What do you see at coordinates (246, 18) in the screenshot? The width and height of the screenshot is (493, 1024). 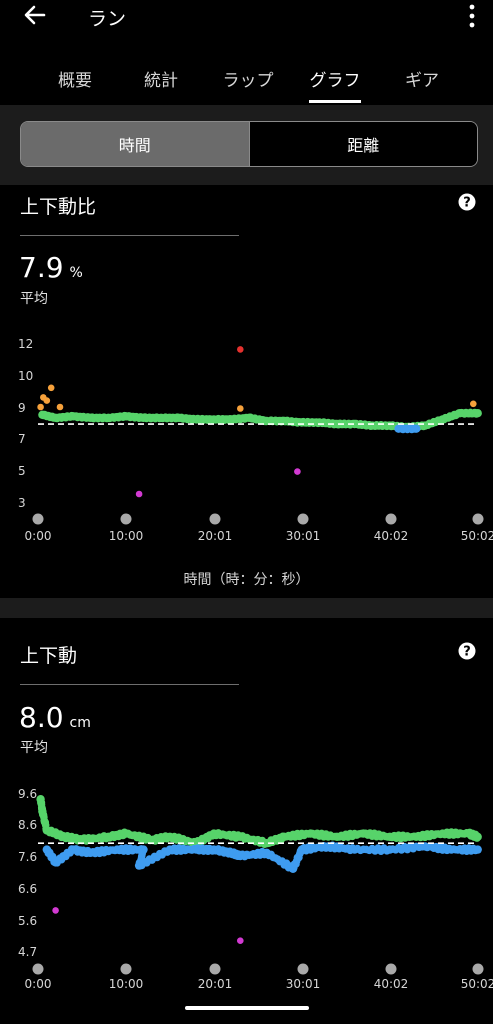 I see `app-header: ラン` at bounding box center [246, 18].